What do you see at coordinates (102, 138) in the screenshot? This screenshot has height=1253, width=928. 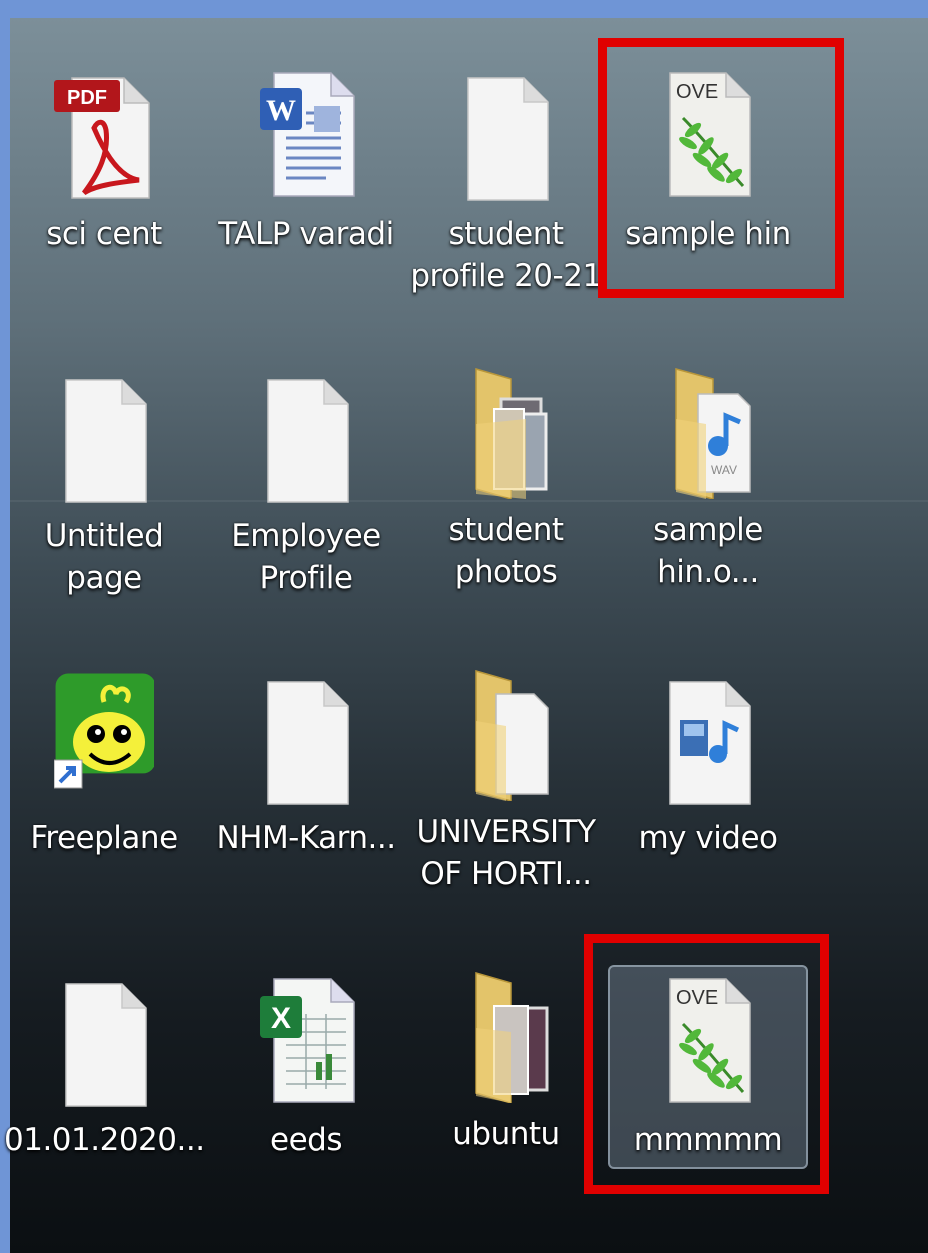 I see `pdf-file-icon: PDF` at bounding box center [102, 138].